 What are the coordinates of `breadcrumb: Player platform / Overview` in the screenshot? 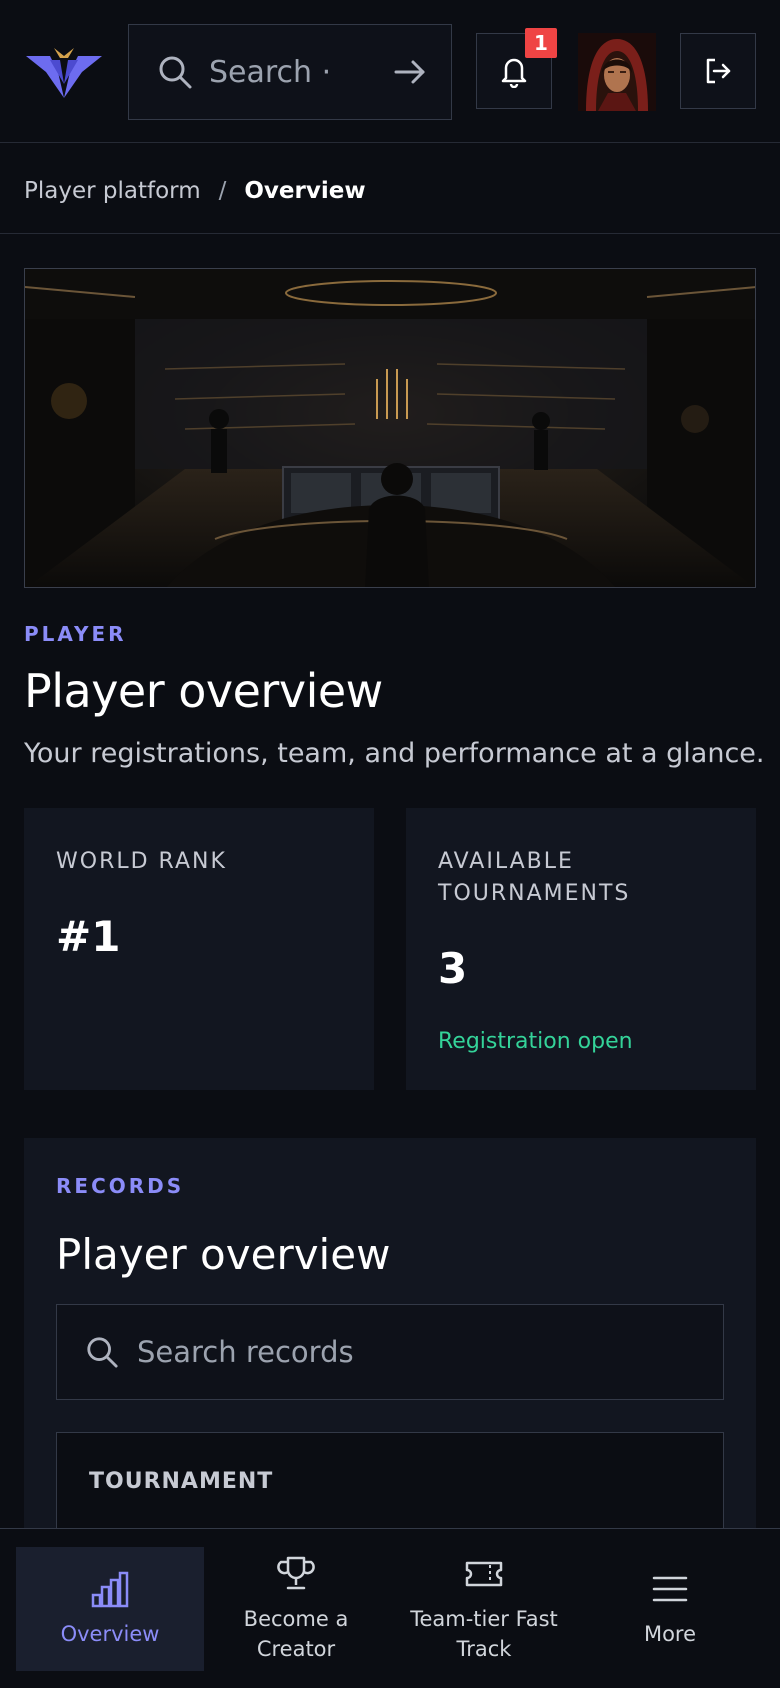 It's located at (195, 191).